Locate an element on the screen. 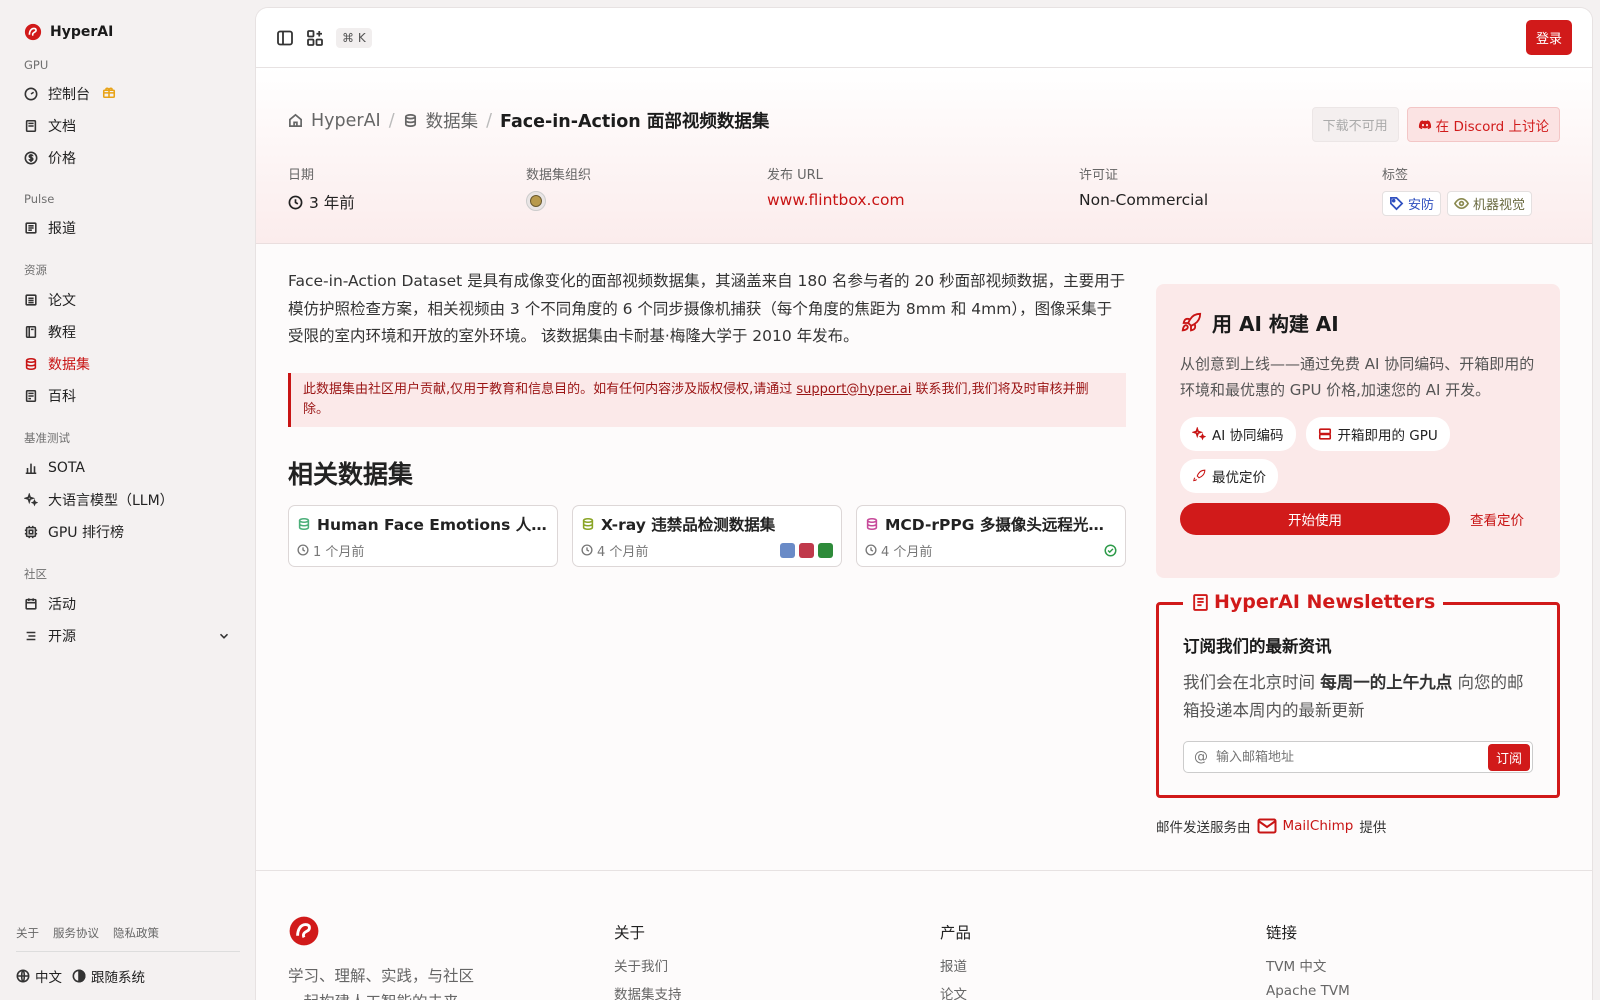 This screenshot has width=1600, height=1000. breadcrumb-home: HyperAI is located at coordinates (346, 121).